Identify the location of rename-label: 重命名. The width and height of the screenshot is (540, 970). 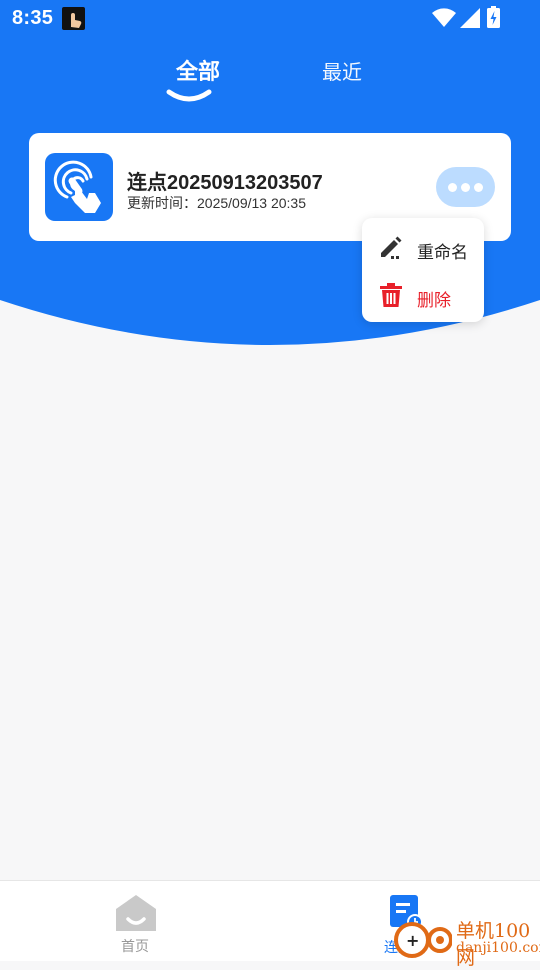
(442, 252).